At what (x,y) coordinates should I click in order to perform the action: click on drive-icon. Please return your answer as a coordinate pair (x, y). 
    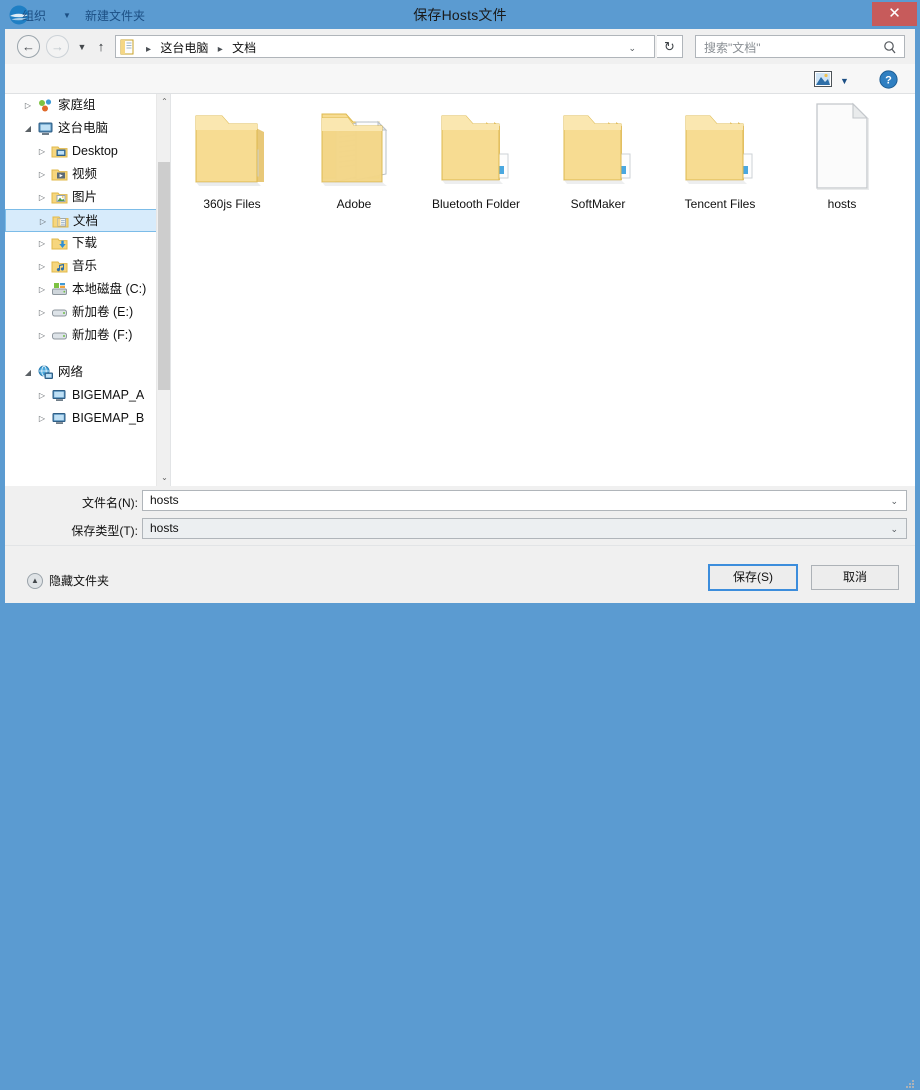
    Looking at the image, I should click on (59, 312).